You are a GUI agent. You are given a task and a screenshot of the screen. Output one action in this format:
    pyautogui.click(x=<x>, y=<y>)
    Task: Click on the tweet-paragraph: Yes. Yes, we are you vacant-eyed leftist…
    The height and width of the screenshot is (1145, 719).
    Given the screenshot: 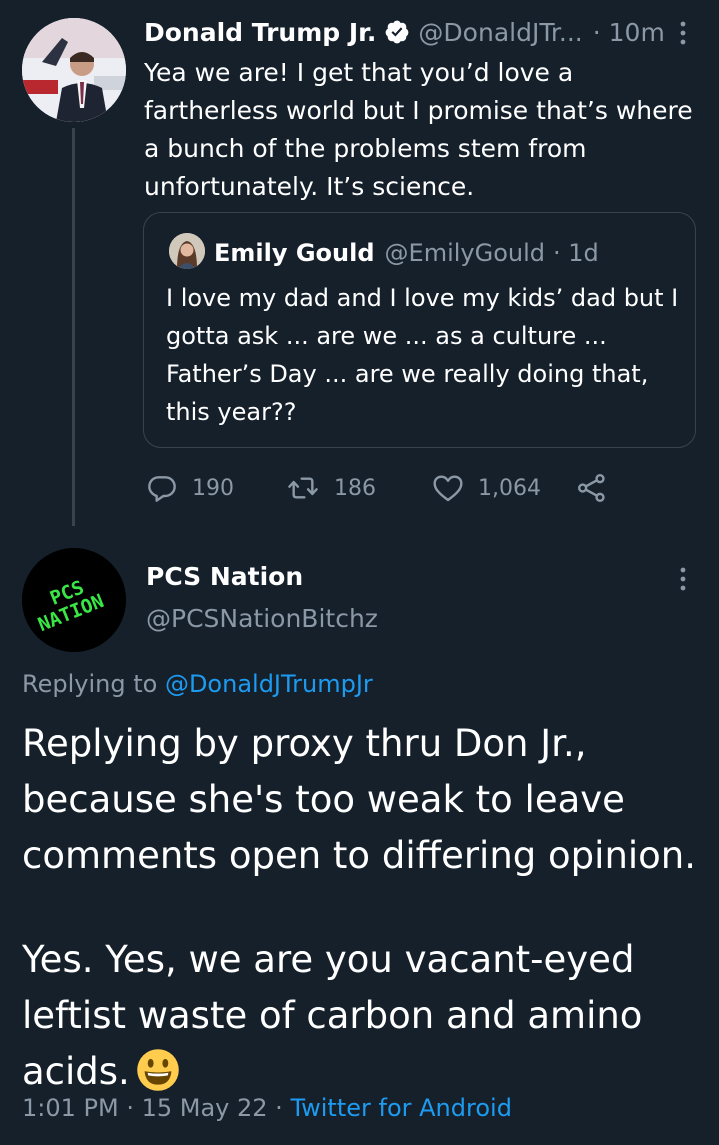 What is the action you would take?
    pyautogui.click(x=362, y=1016)
    